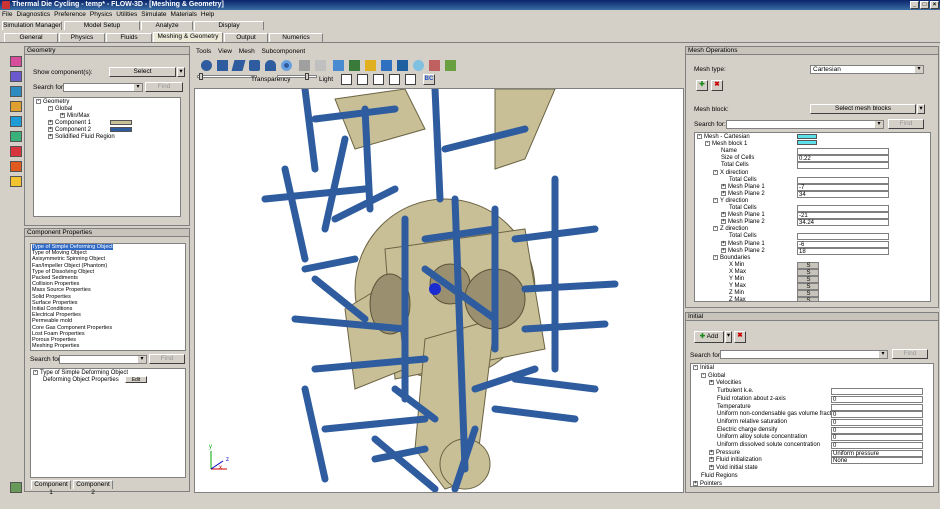 Image resolution: width=940 pixels, height=509 pixels. I want to click on property-item: Collision Properties, so click(55, 284).